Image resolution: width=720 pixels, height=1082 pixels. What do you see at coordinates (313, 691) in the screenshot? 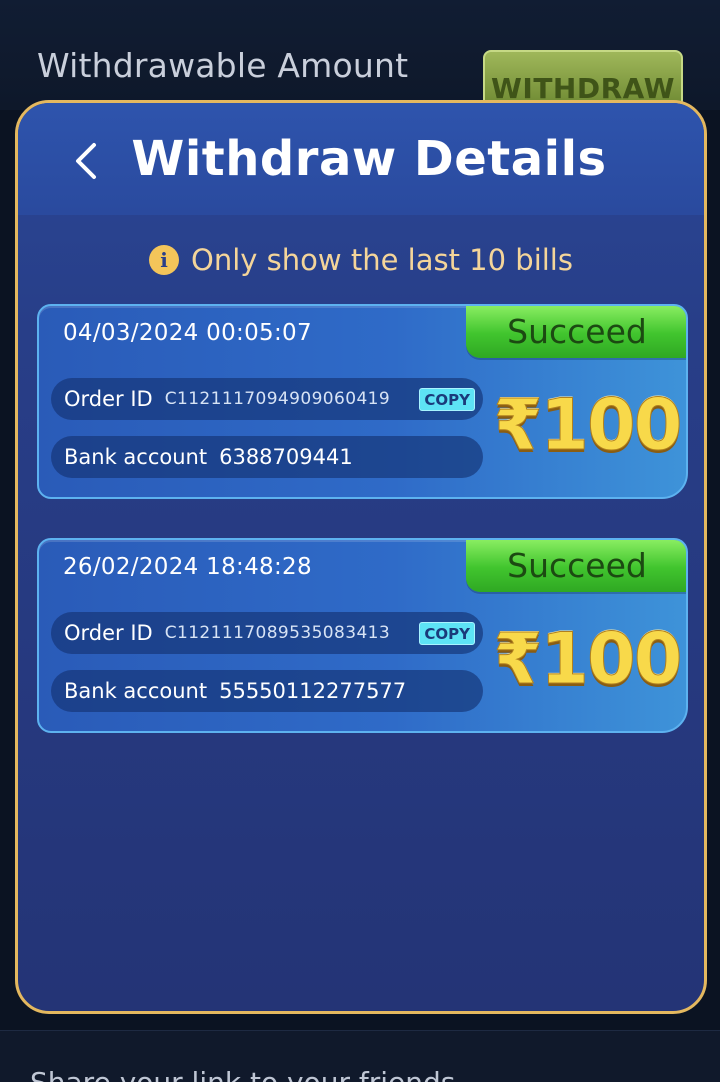
I see `bank-account-value: 55550112277577` at bounding box center [313, 691].